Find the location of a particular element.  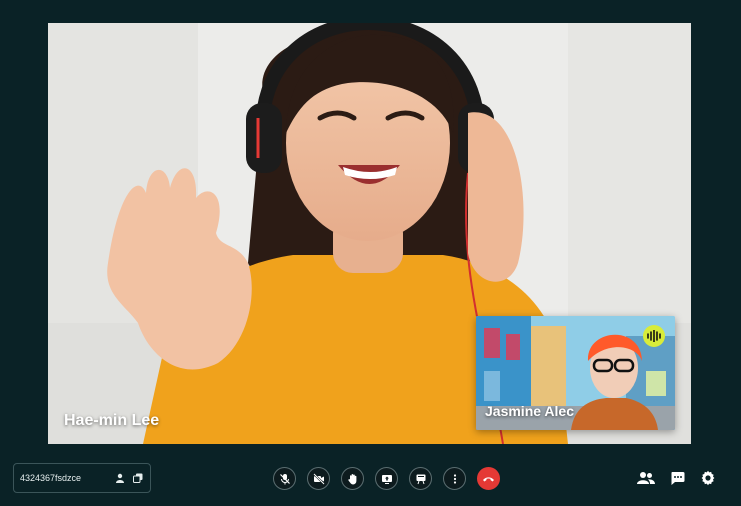

phone-hangup-icon is located at coordinates (488, 478).